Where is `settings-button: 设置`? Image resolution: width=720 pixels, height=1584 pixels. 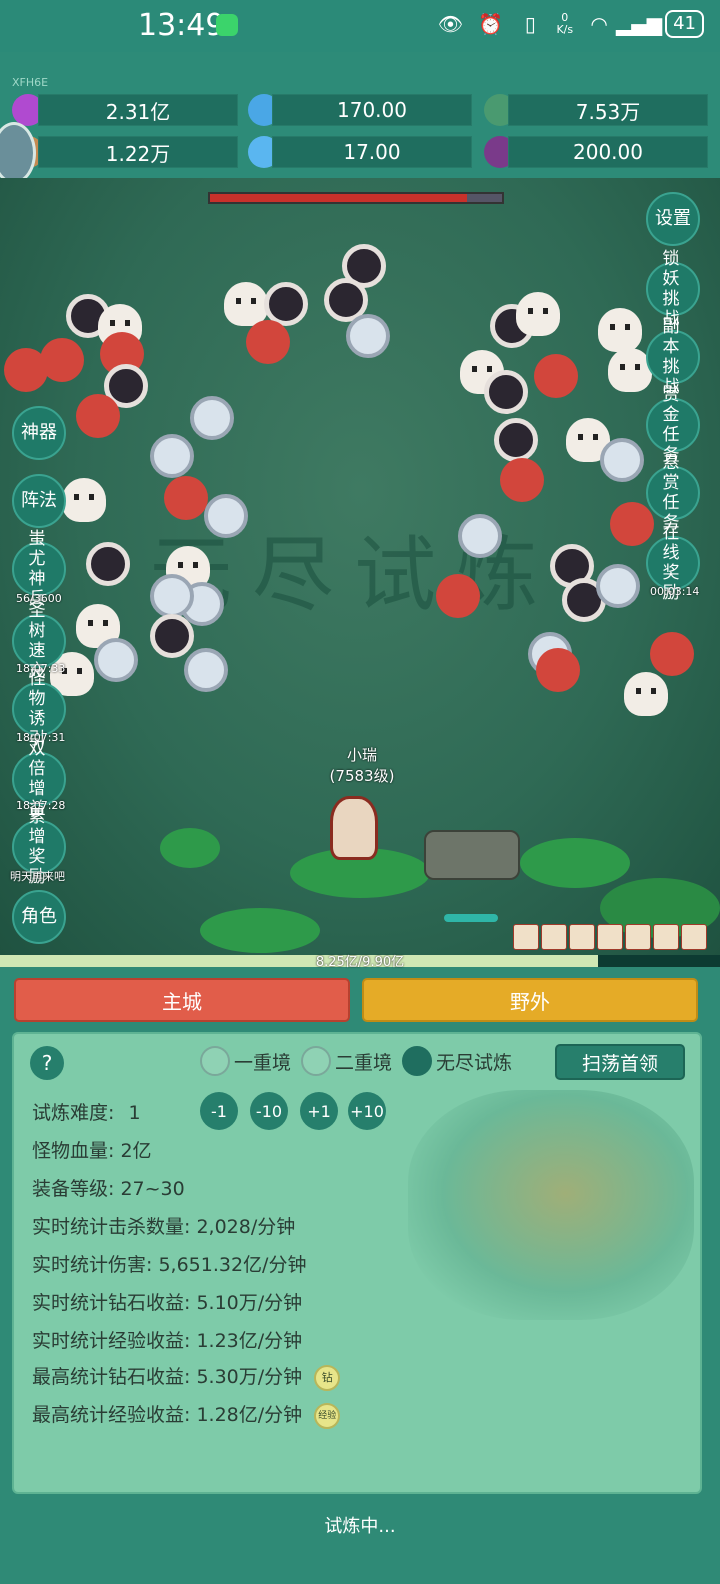 settings-button: 设置 is located at coordinates (673, 219).